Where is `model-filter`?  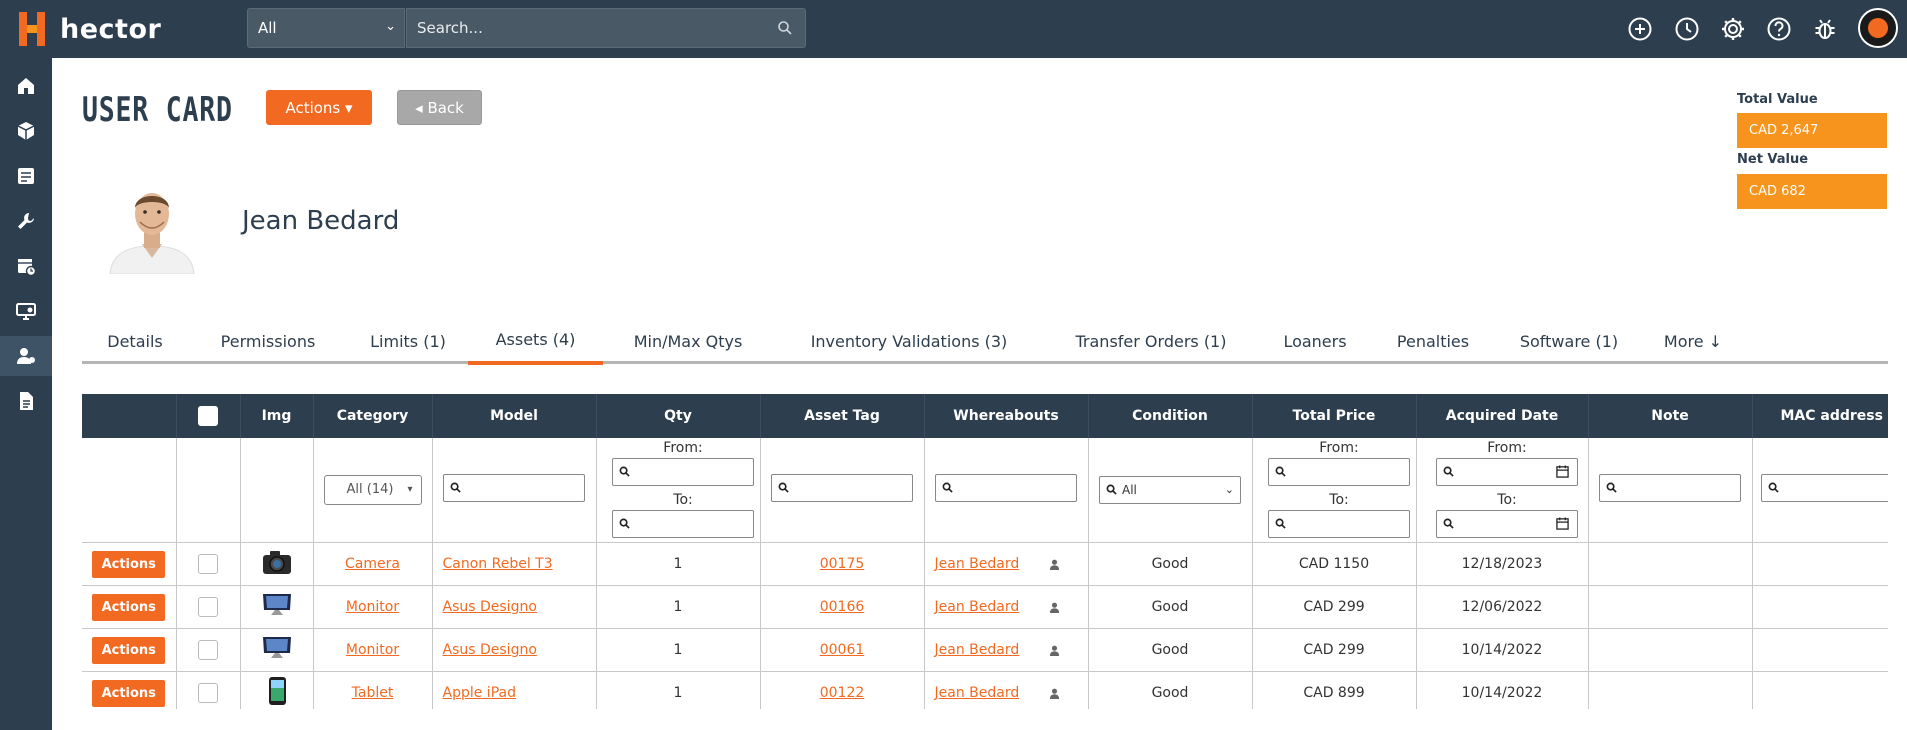 model-filter is located at coordinates (514, 488).